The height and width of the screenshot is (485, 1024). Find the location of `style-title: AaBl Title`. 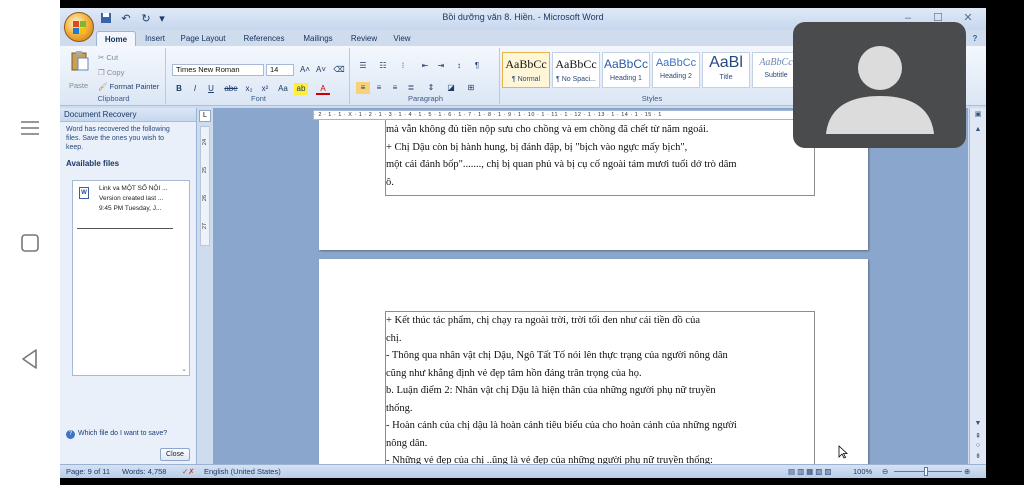

style-title: AaBl Title is located at coordinates (726, 70).